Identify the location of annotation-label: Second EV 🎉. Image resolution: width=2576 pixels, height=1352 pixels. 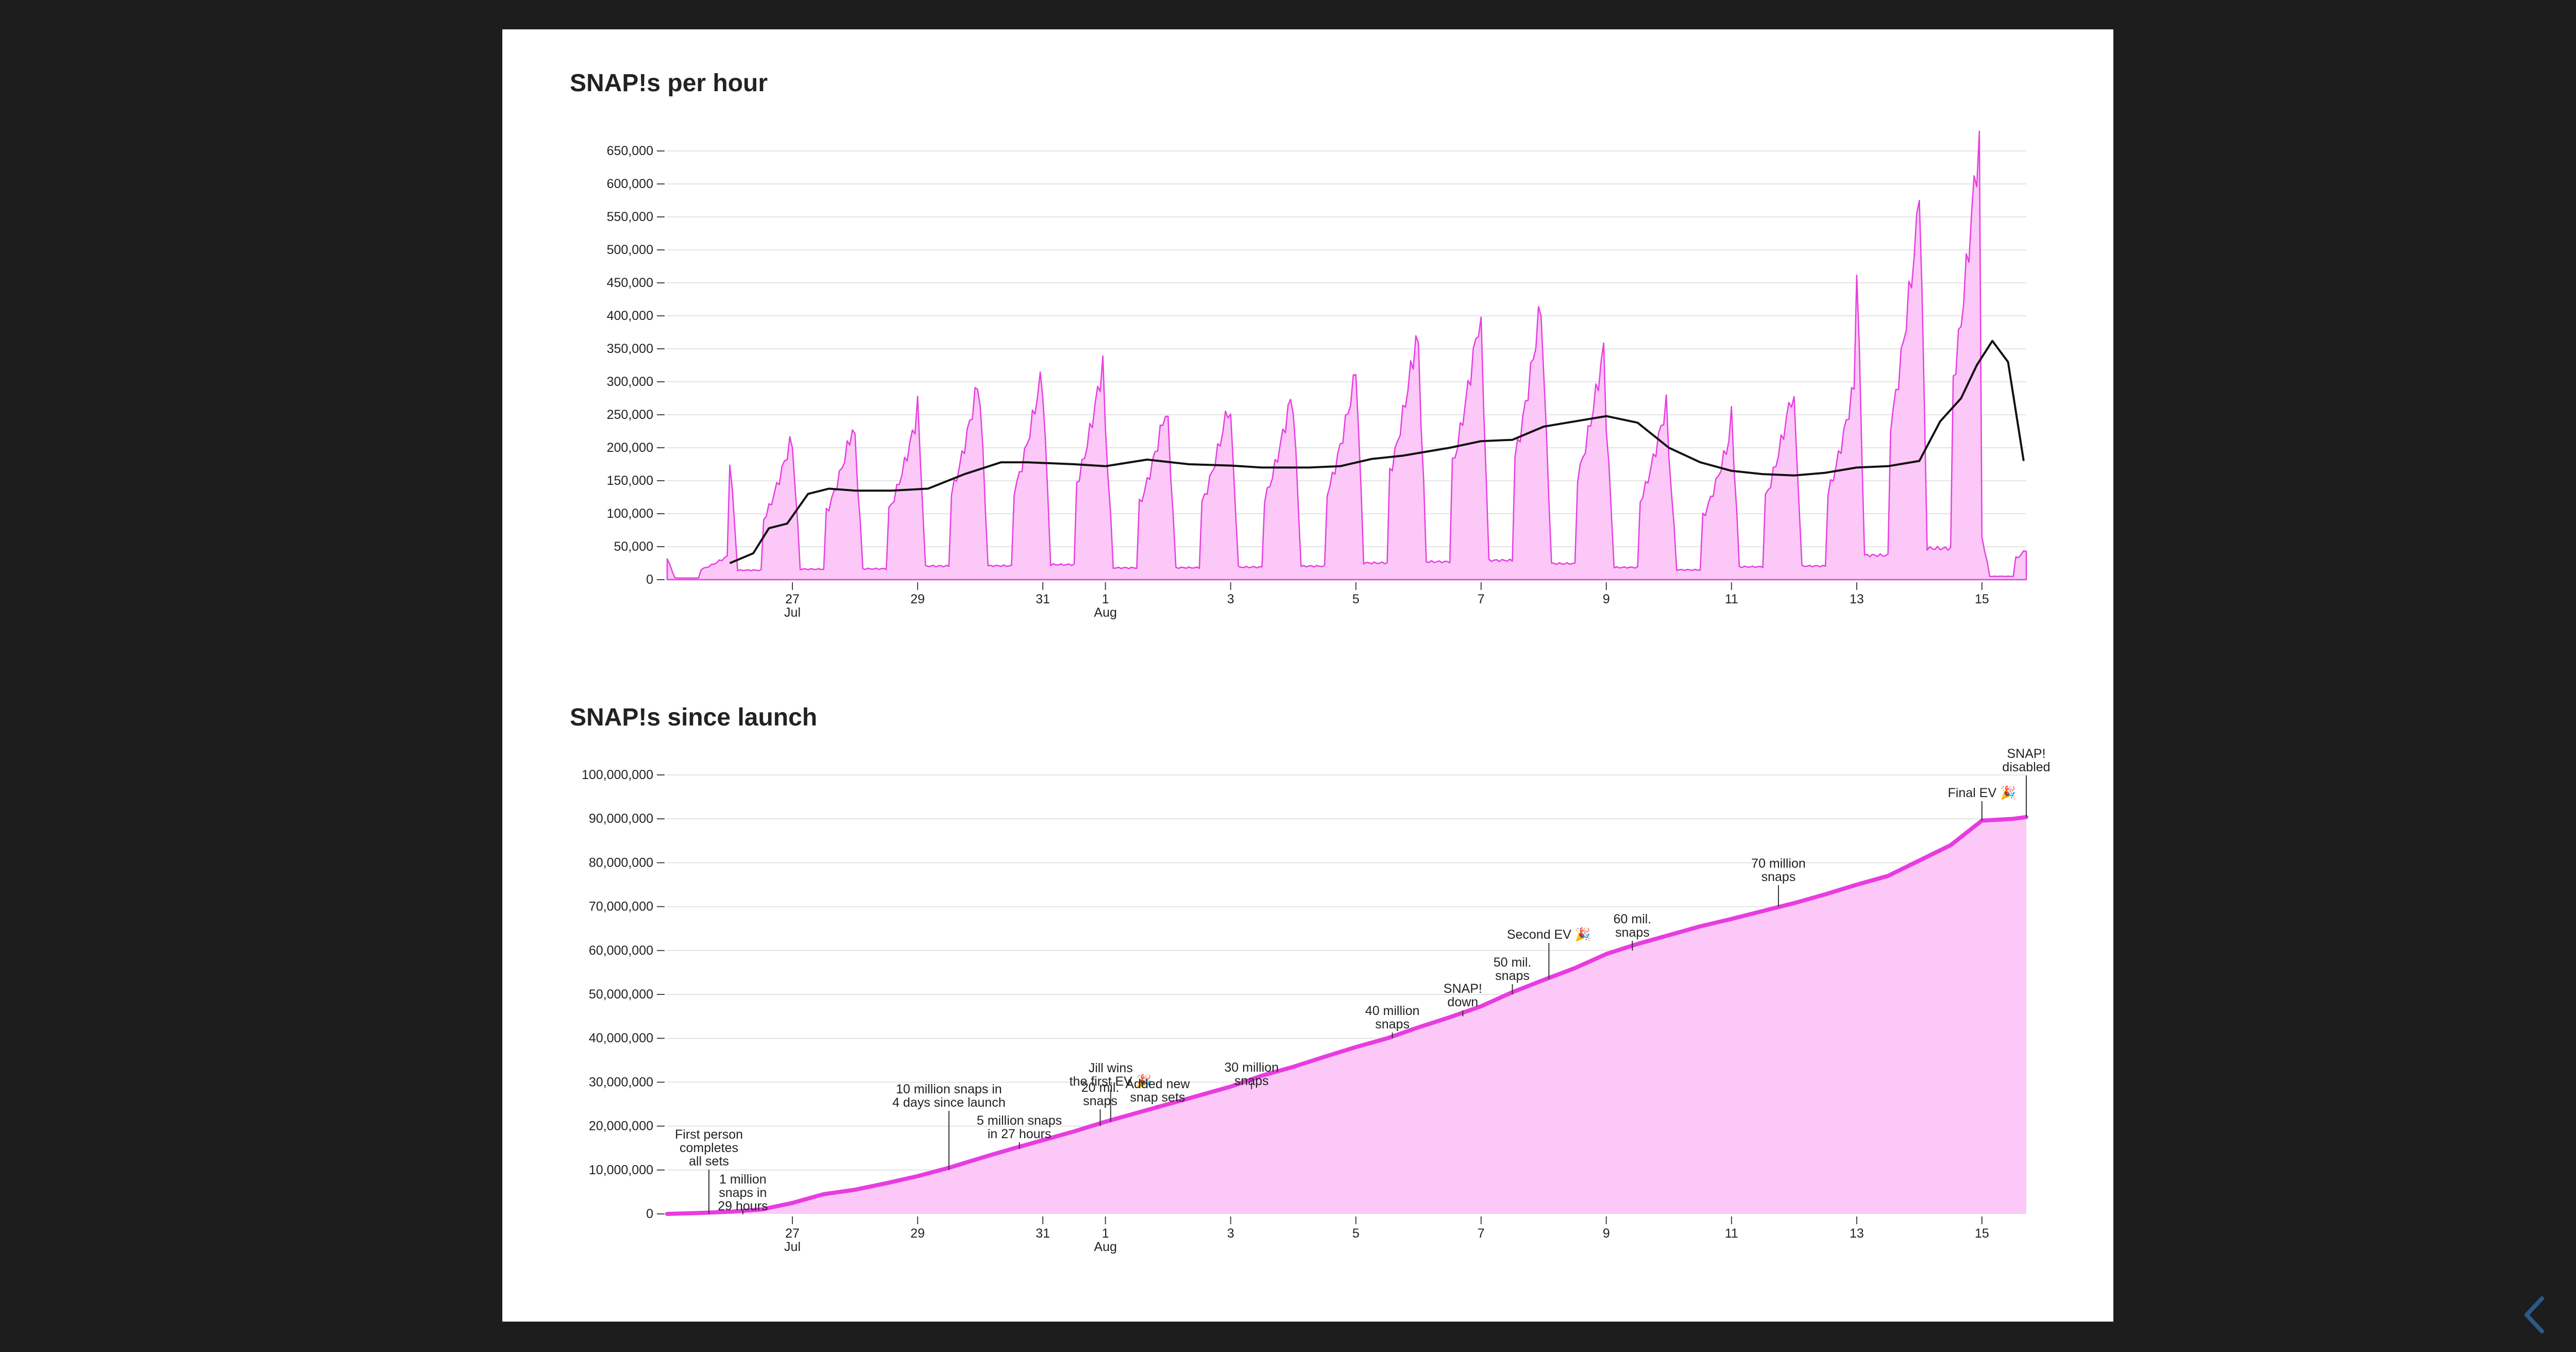
(1549, 934).